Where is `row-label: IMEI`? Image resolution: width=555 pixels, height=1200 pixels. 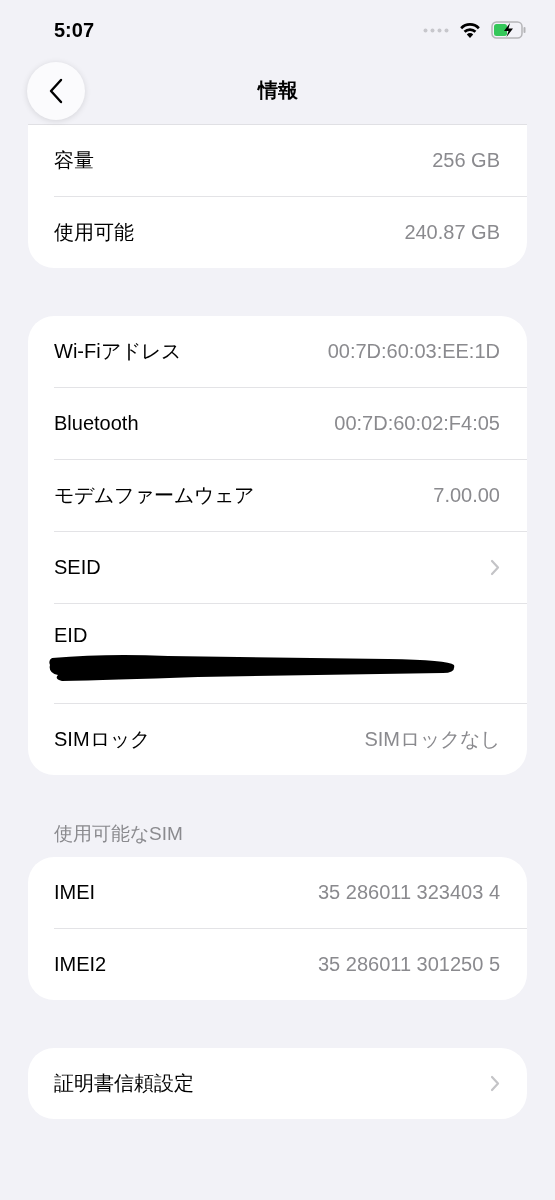
row-label: IMEI is located at coordinates (75, 892).